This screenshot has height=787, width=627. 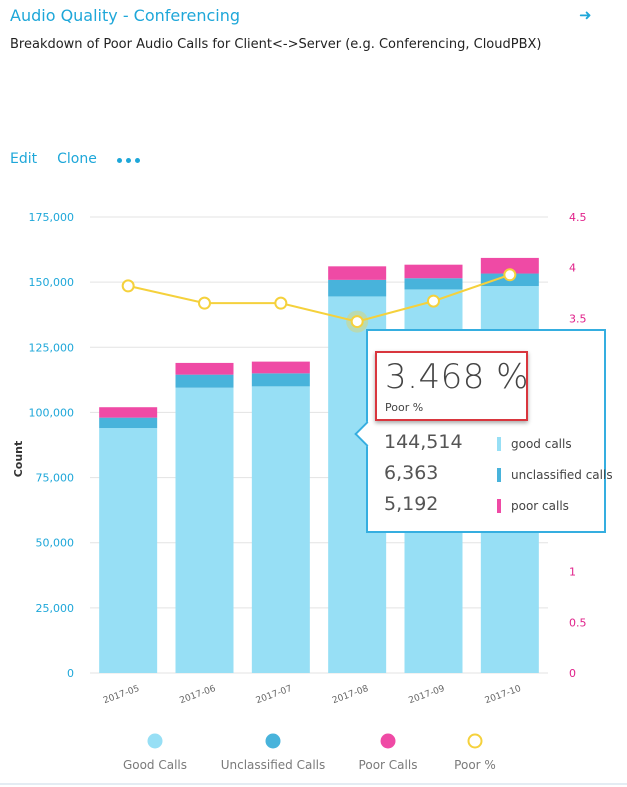 What do you see at coordinates (70, 673) in the screenshot?
I see `y-tick-label: 0` at bounding box center [70, 673].